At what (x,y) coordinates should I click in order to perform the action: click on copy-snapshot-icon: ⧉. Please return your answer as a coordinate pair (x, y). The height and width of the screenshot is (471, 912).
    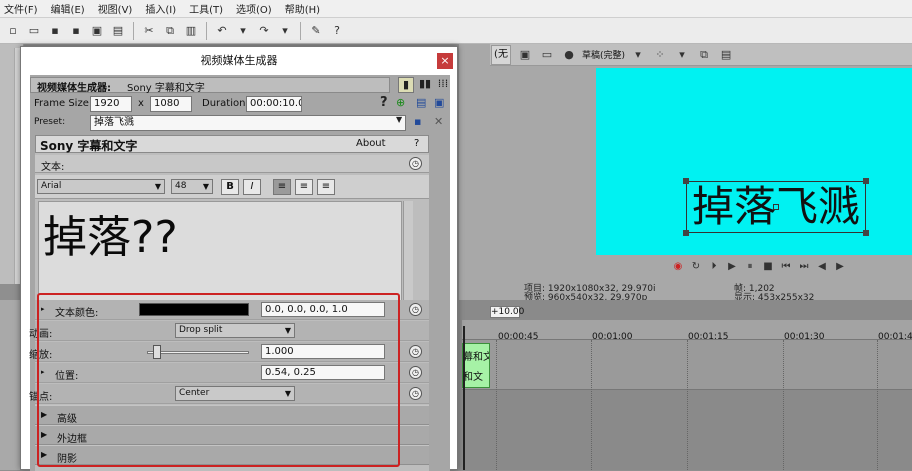
    Looking at the image, I should click on (704, 55).